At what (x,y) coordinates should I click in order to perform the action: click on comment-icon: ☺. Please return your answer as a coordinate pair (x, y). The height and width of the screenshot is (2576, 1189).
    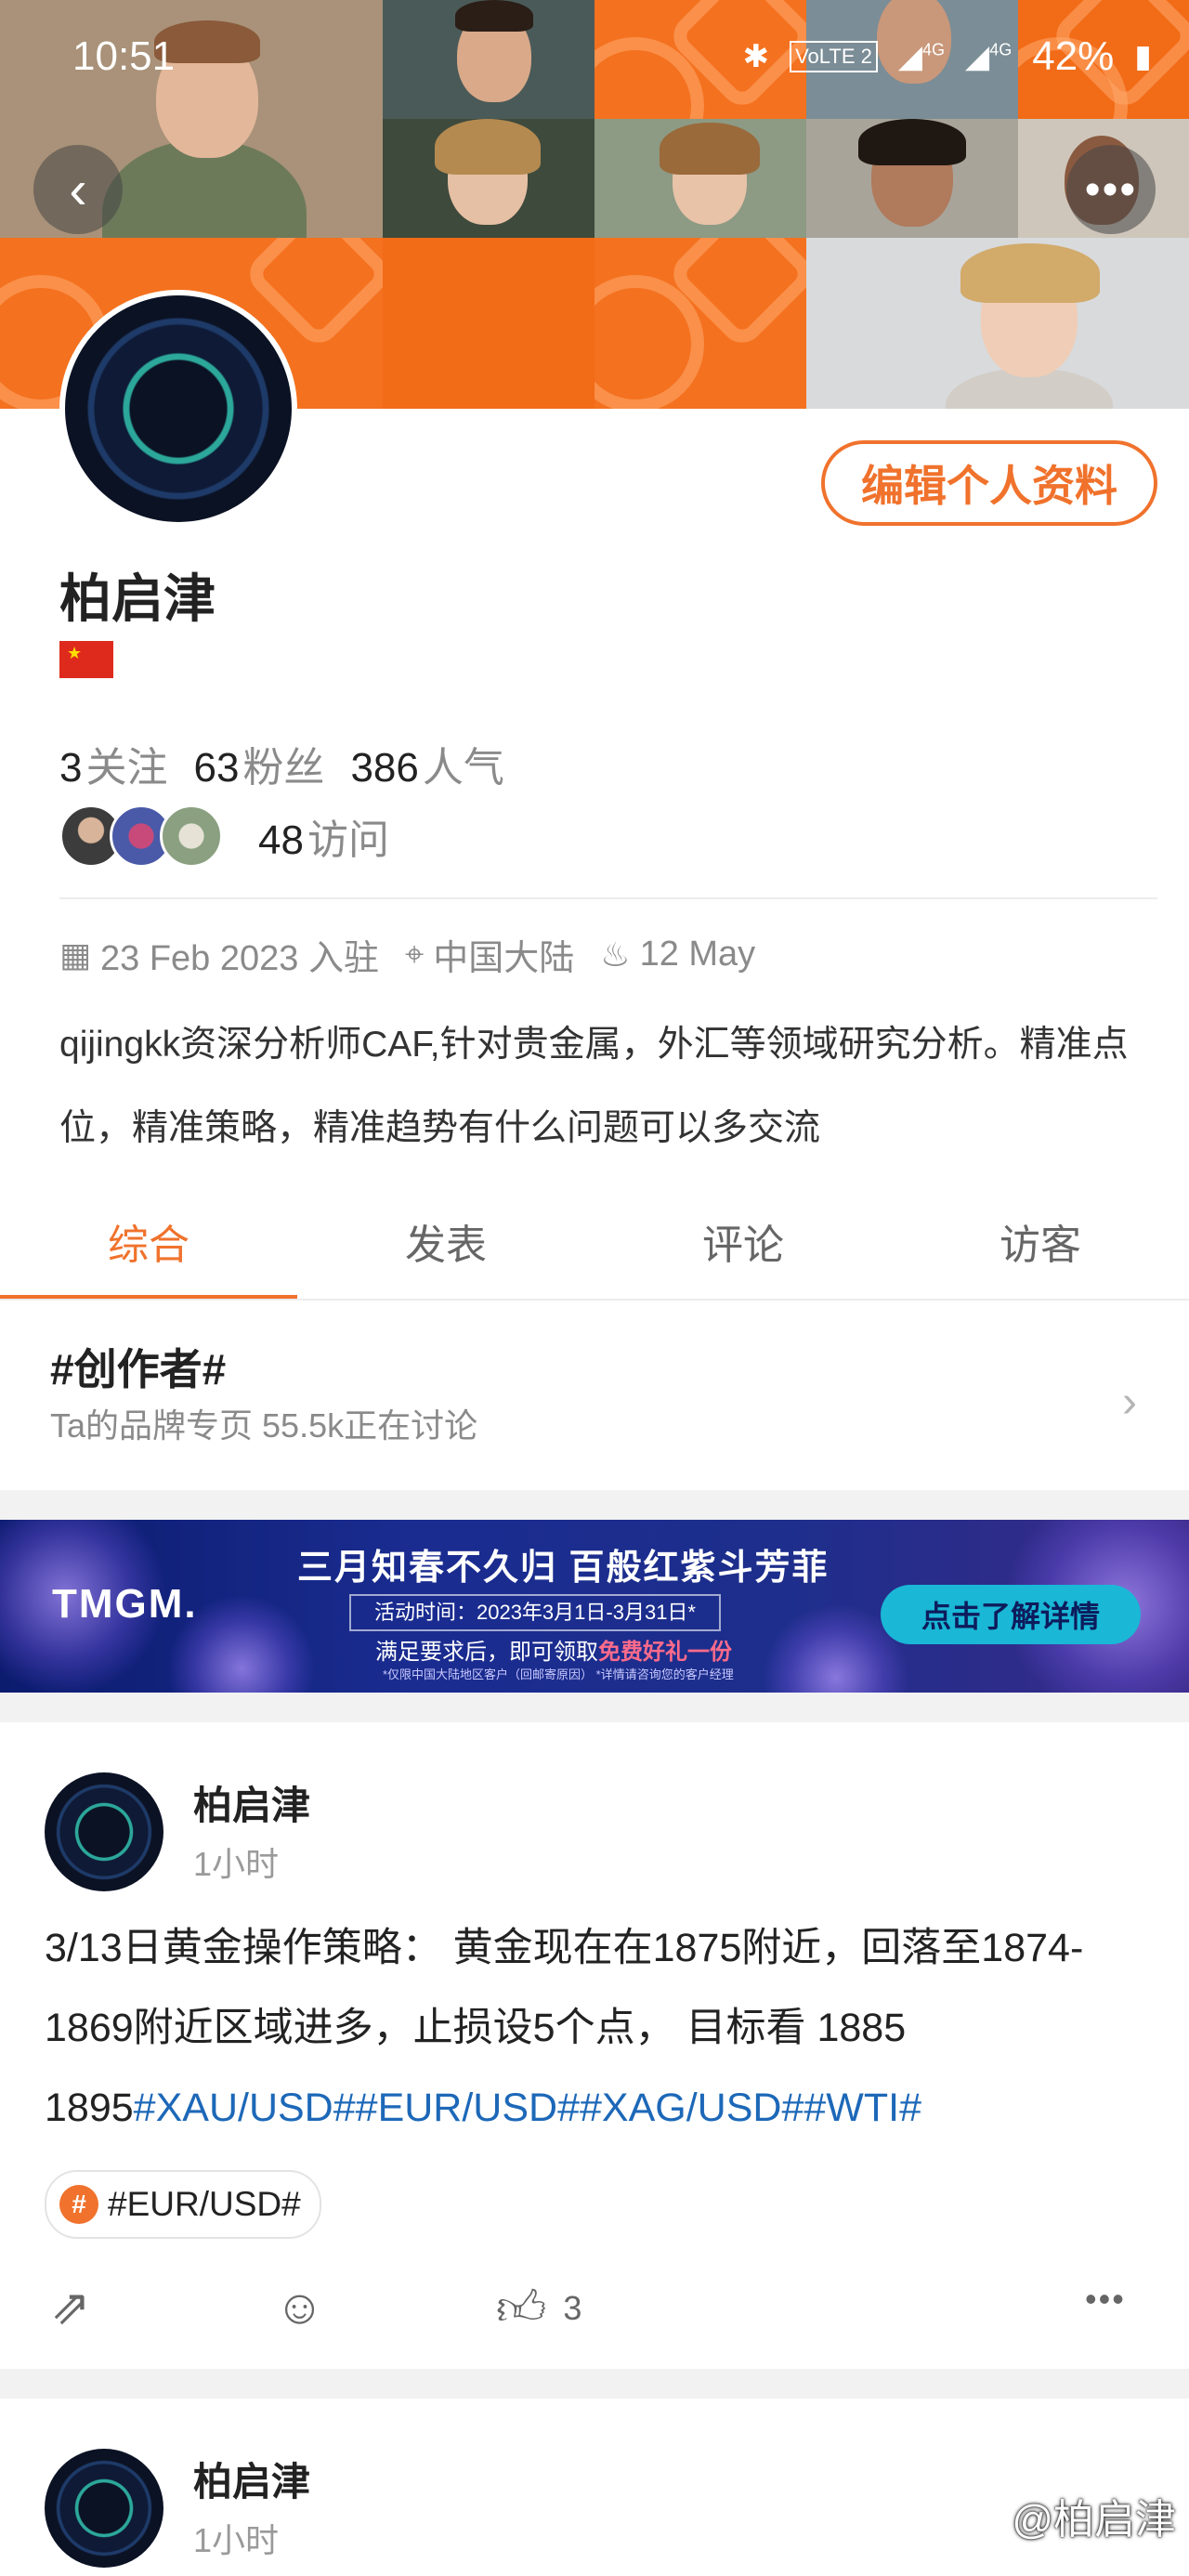
    Looking at the image, I should click on (300, 2307).